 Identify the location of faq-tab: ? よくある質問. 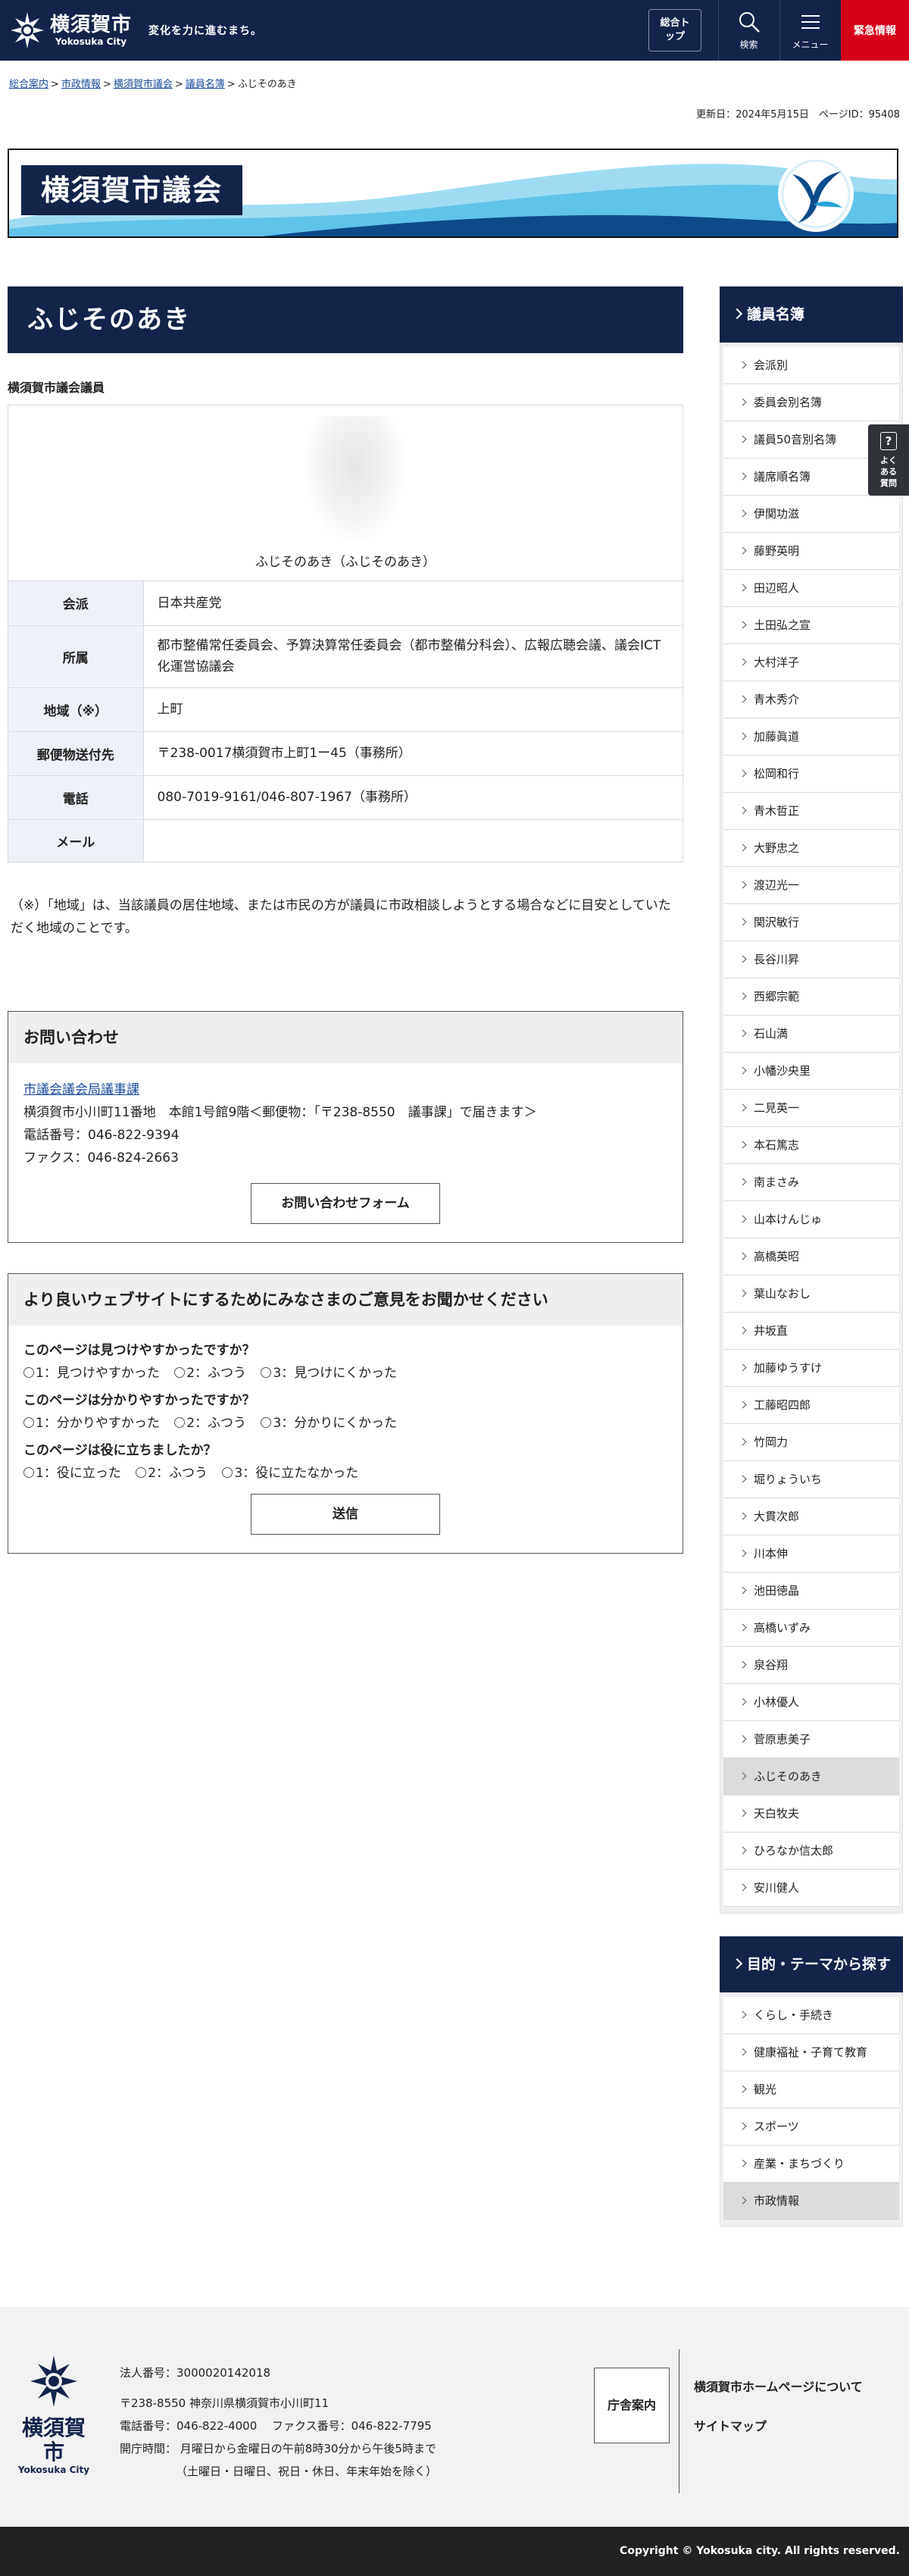
(888, 460).